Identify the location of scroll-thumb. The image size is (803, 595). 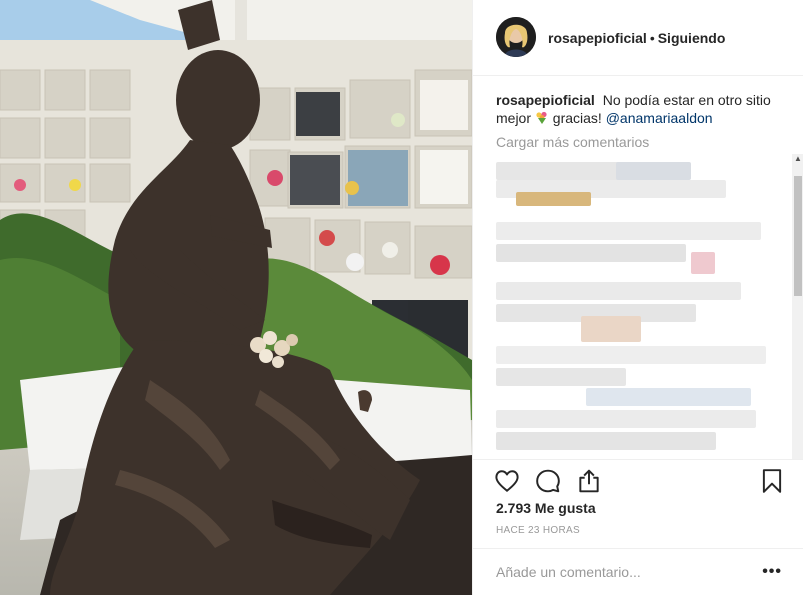
(798, 236).